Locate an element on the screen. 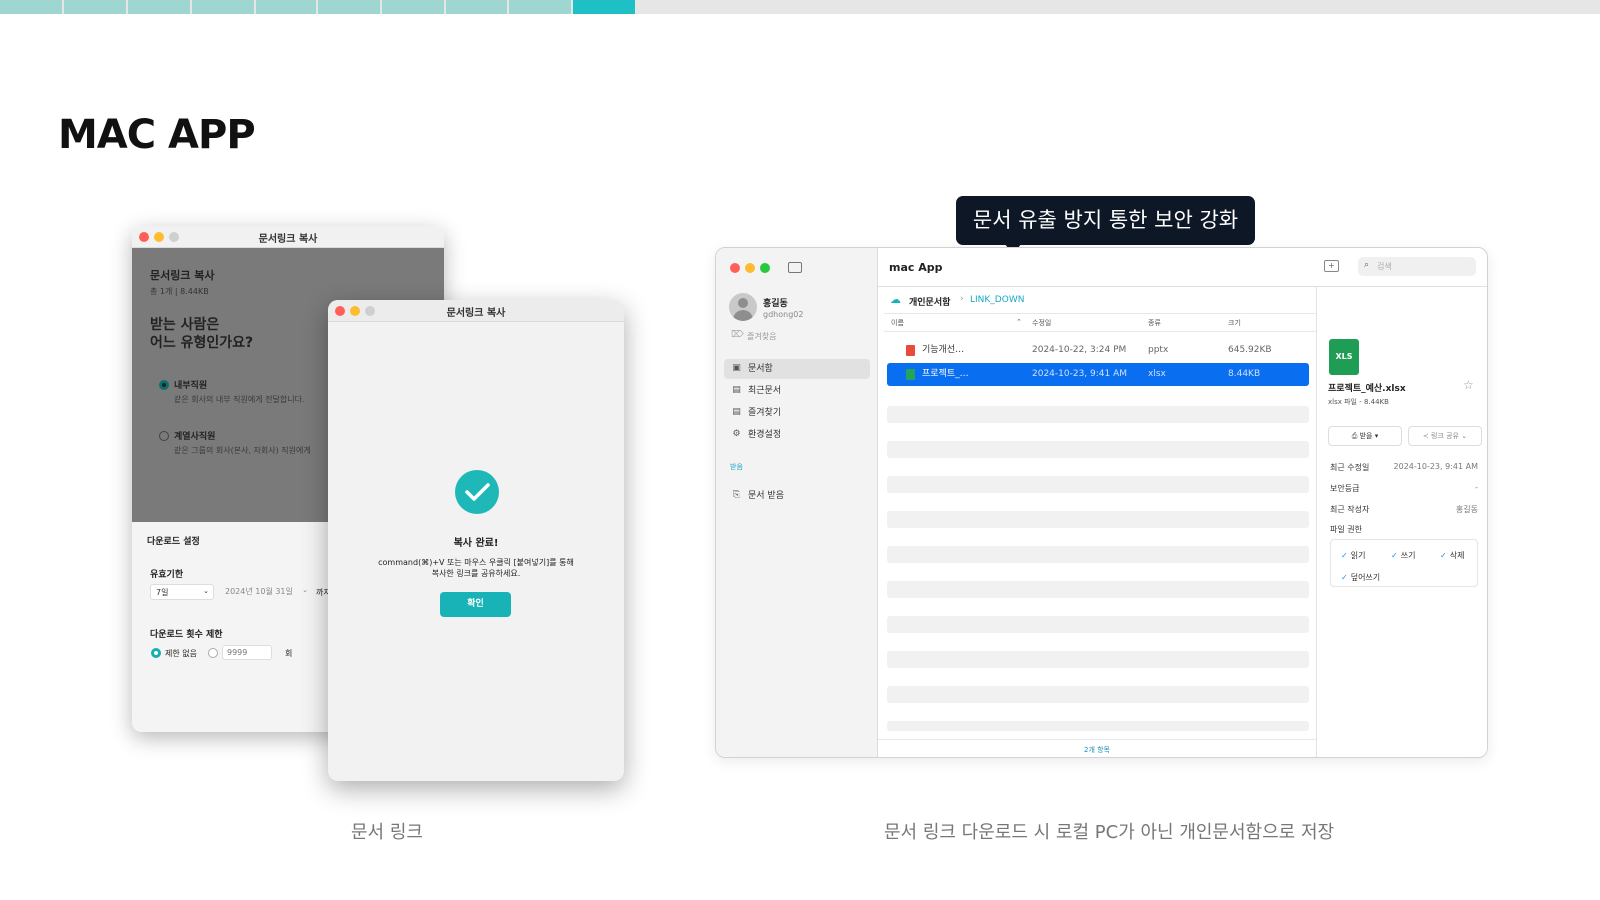 This screenshot has height=900, width=1600. success-check-icon is located at coordinates (477, 492).